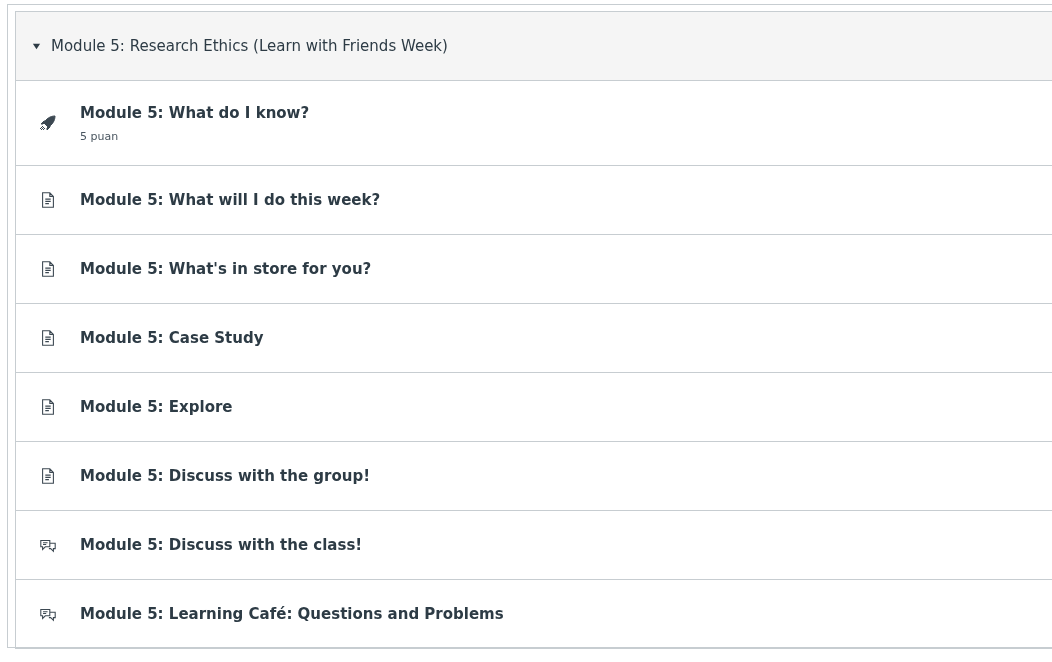 This screenshot has width=1052, height=662. What do you see at coordinates (100, 136) in the screenshot?
I see `points-label: 5 puan` at bounding box center [100, 136].